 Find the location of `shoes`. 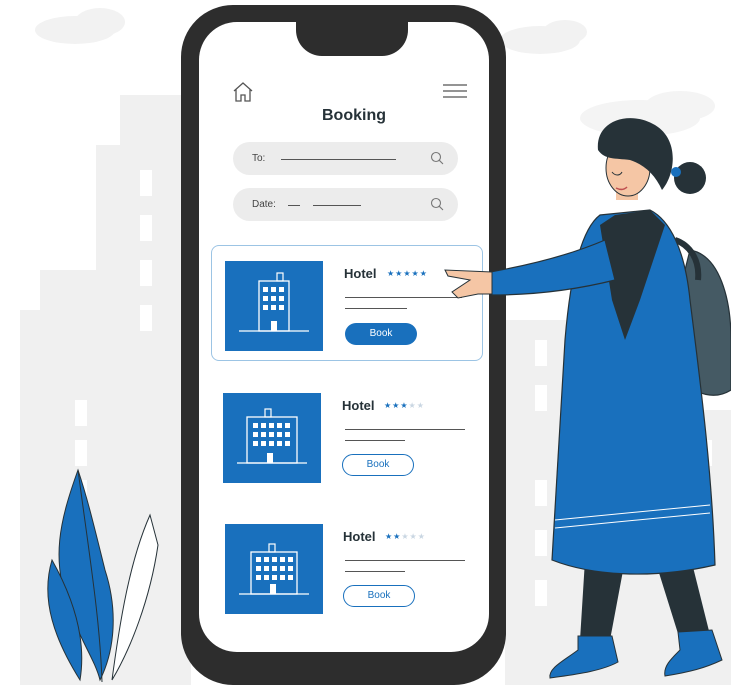

shoes is located at coordinates (636, 654).